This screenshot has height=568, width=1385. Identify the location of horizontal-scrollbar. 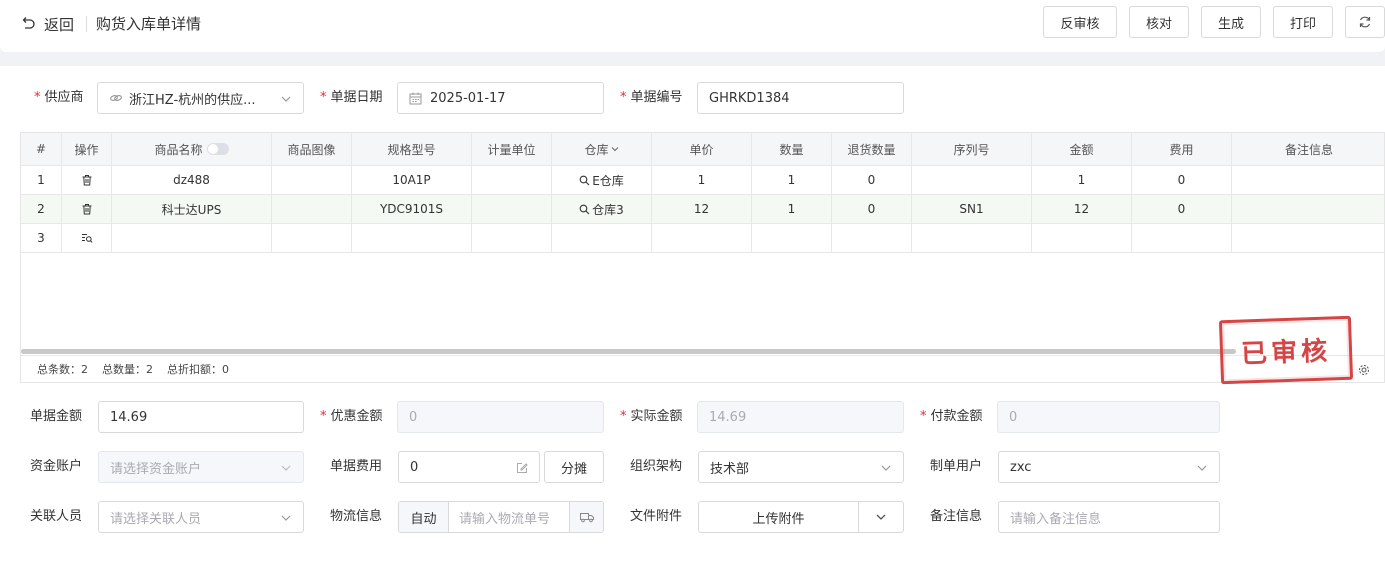
(628, 351).